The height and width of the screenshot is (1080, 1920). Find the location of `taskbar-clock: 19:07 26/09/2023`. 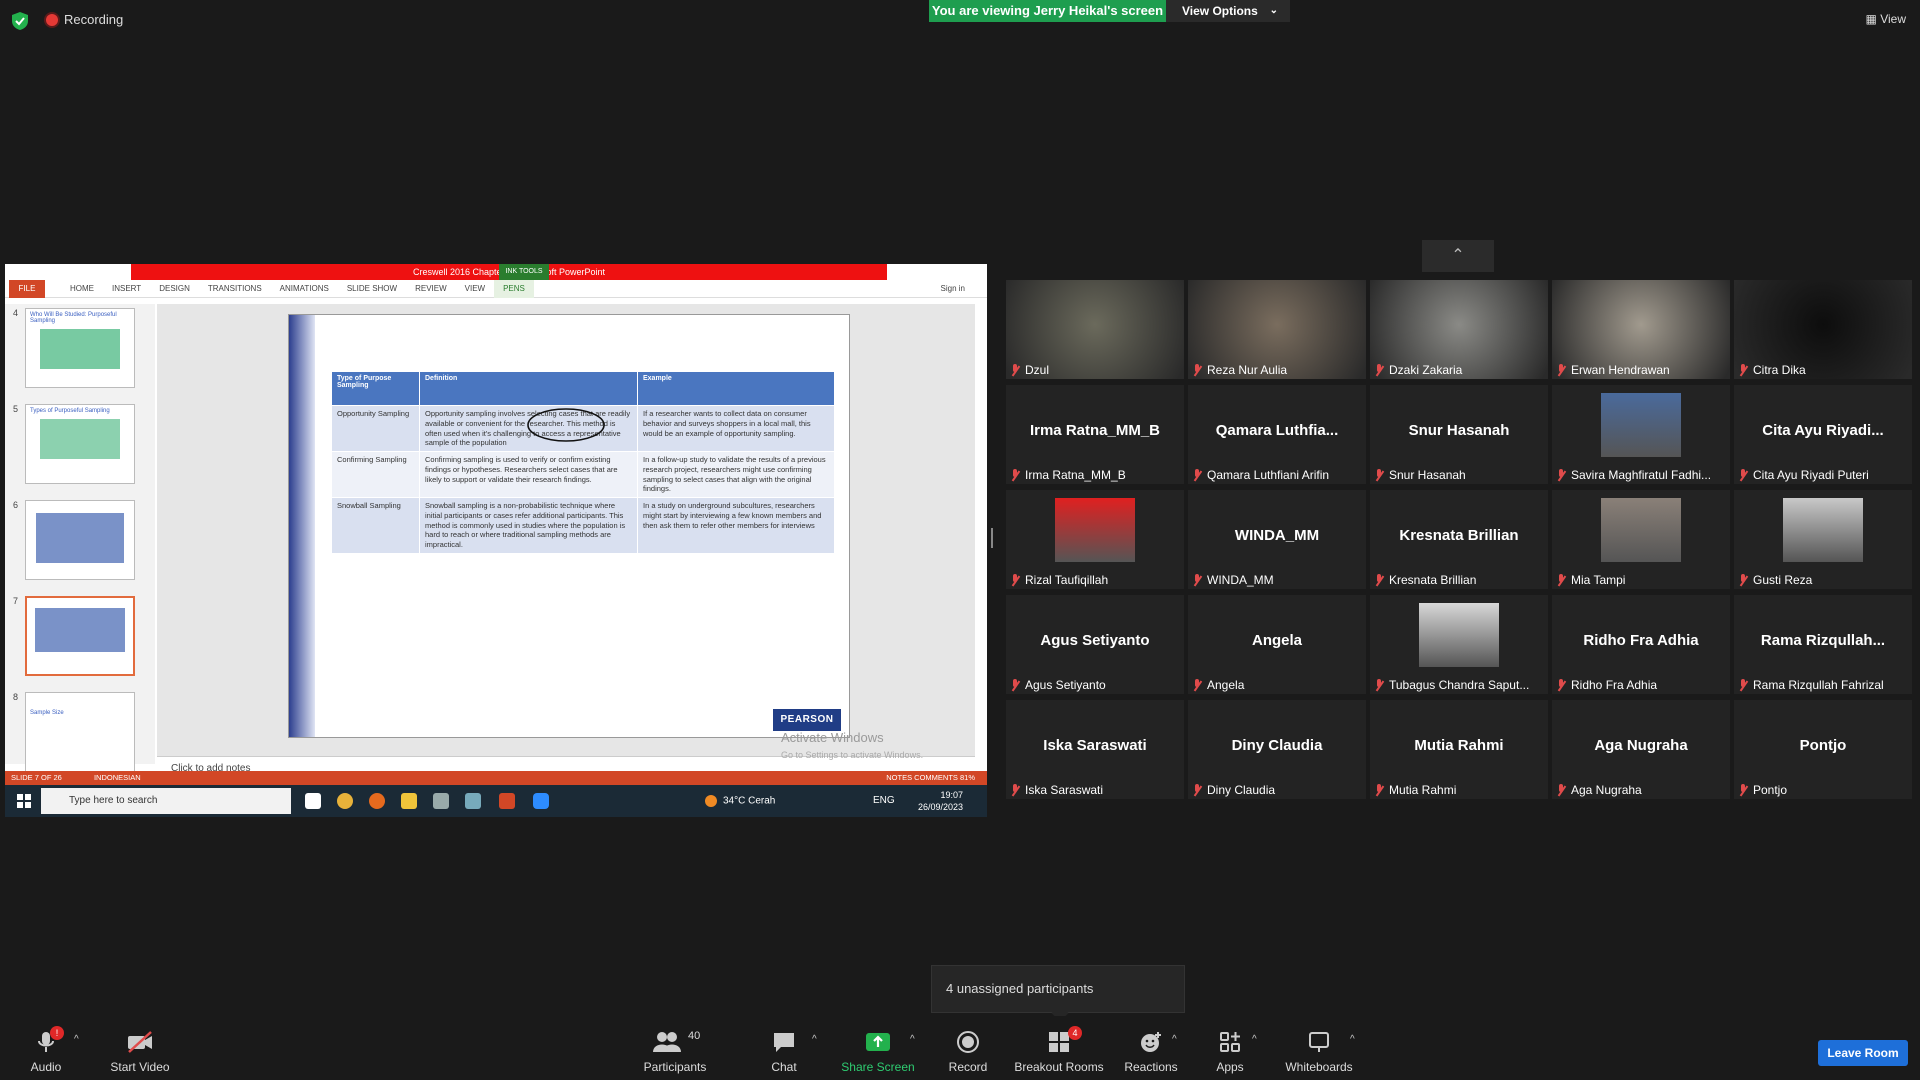

taskbar-clock: 19:07 26/09/2023 is located at coordinates (940, 801).